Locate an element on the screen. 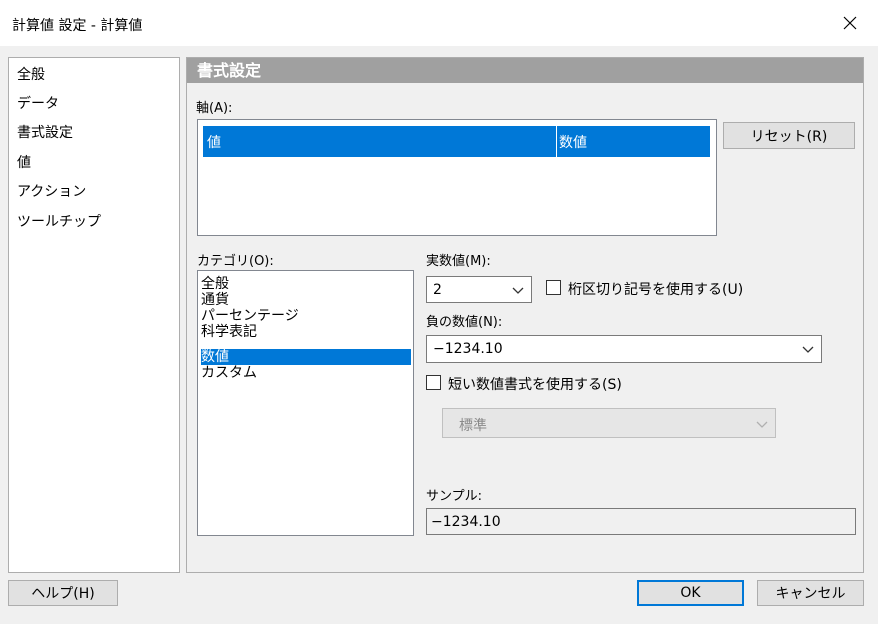 The width and height of the screenshot is (878, 624). nav-item-value: 値 is located at coordinates (24, 162).